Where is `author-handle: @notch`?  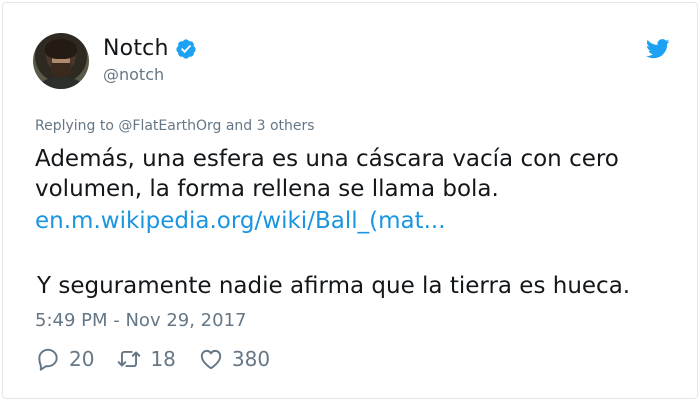 author-handle: @notch is located at coordinates (133, 74).